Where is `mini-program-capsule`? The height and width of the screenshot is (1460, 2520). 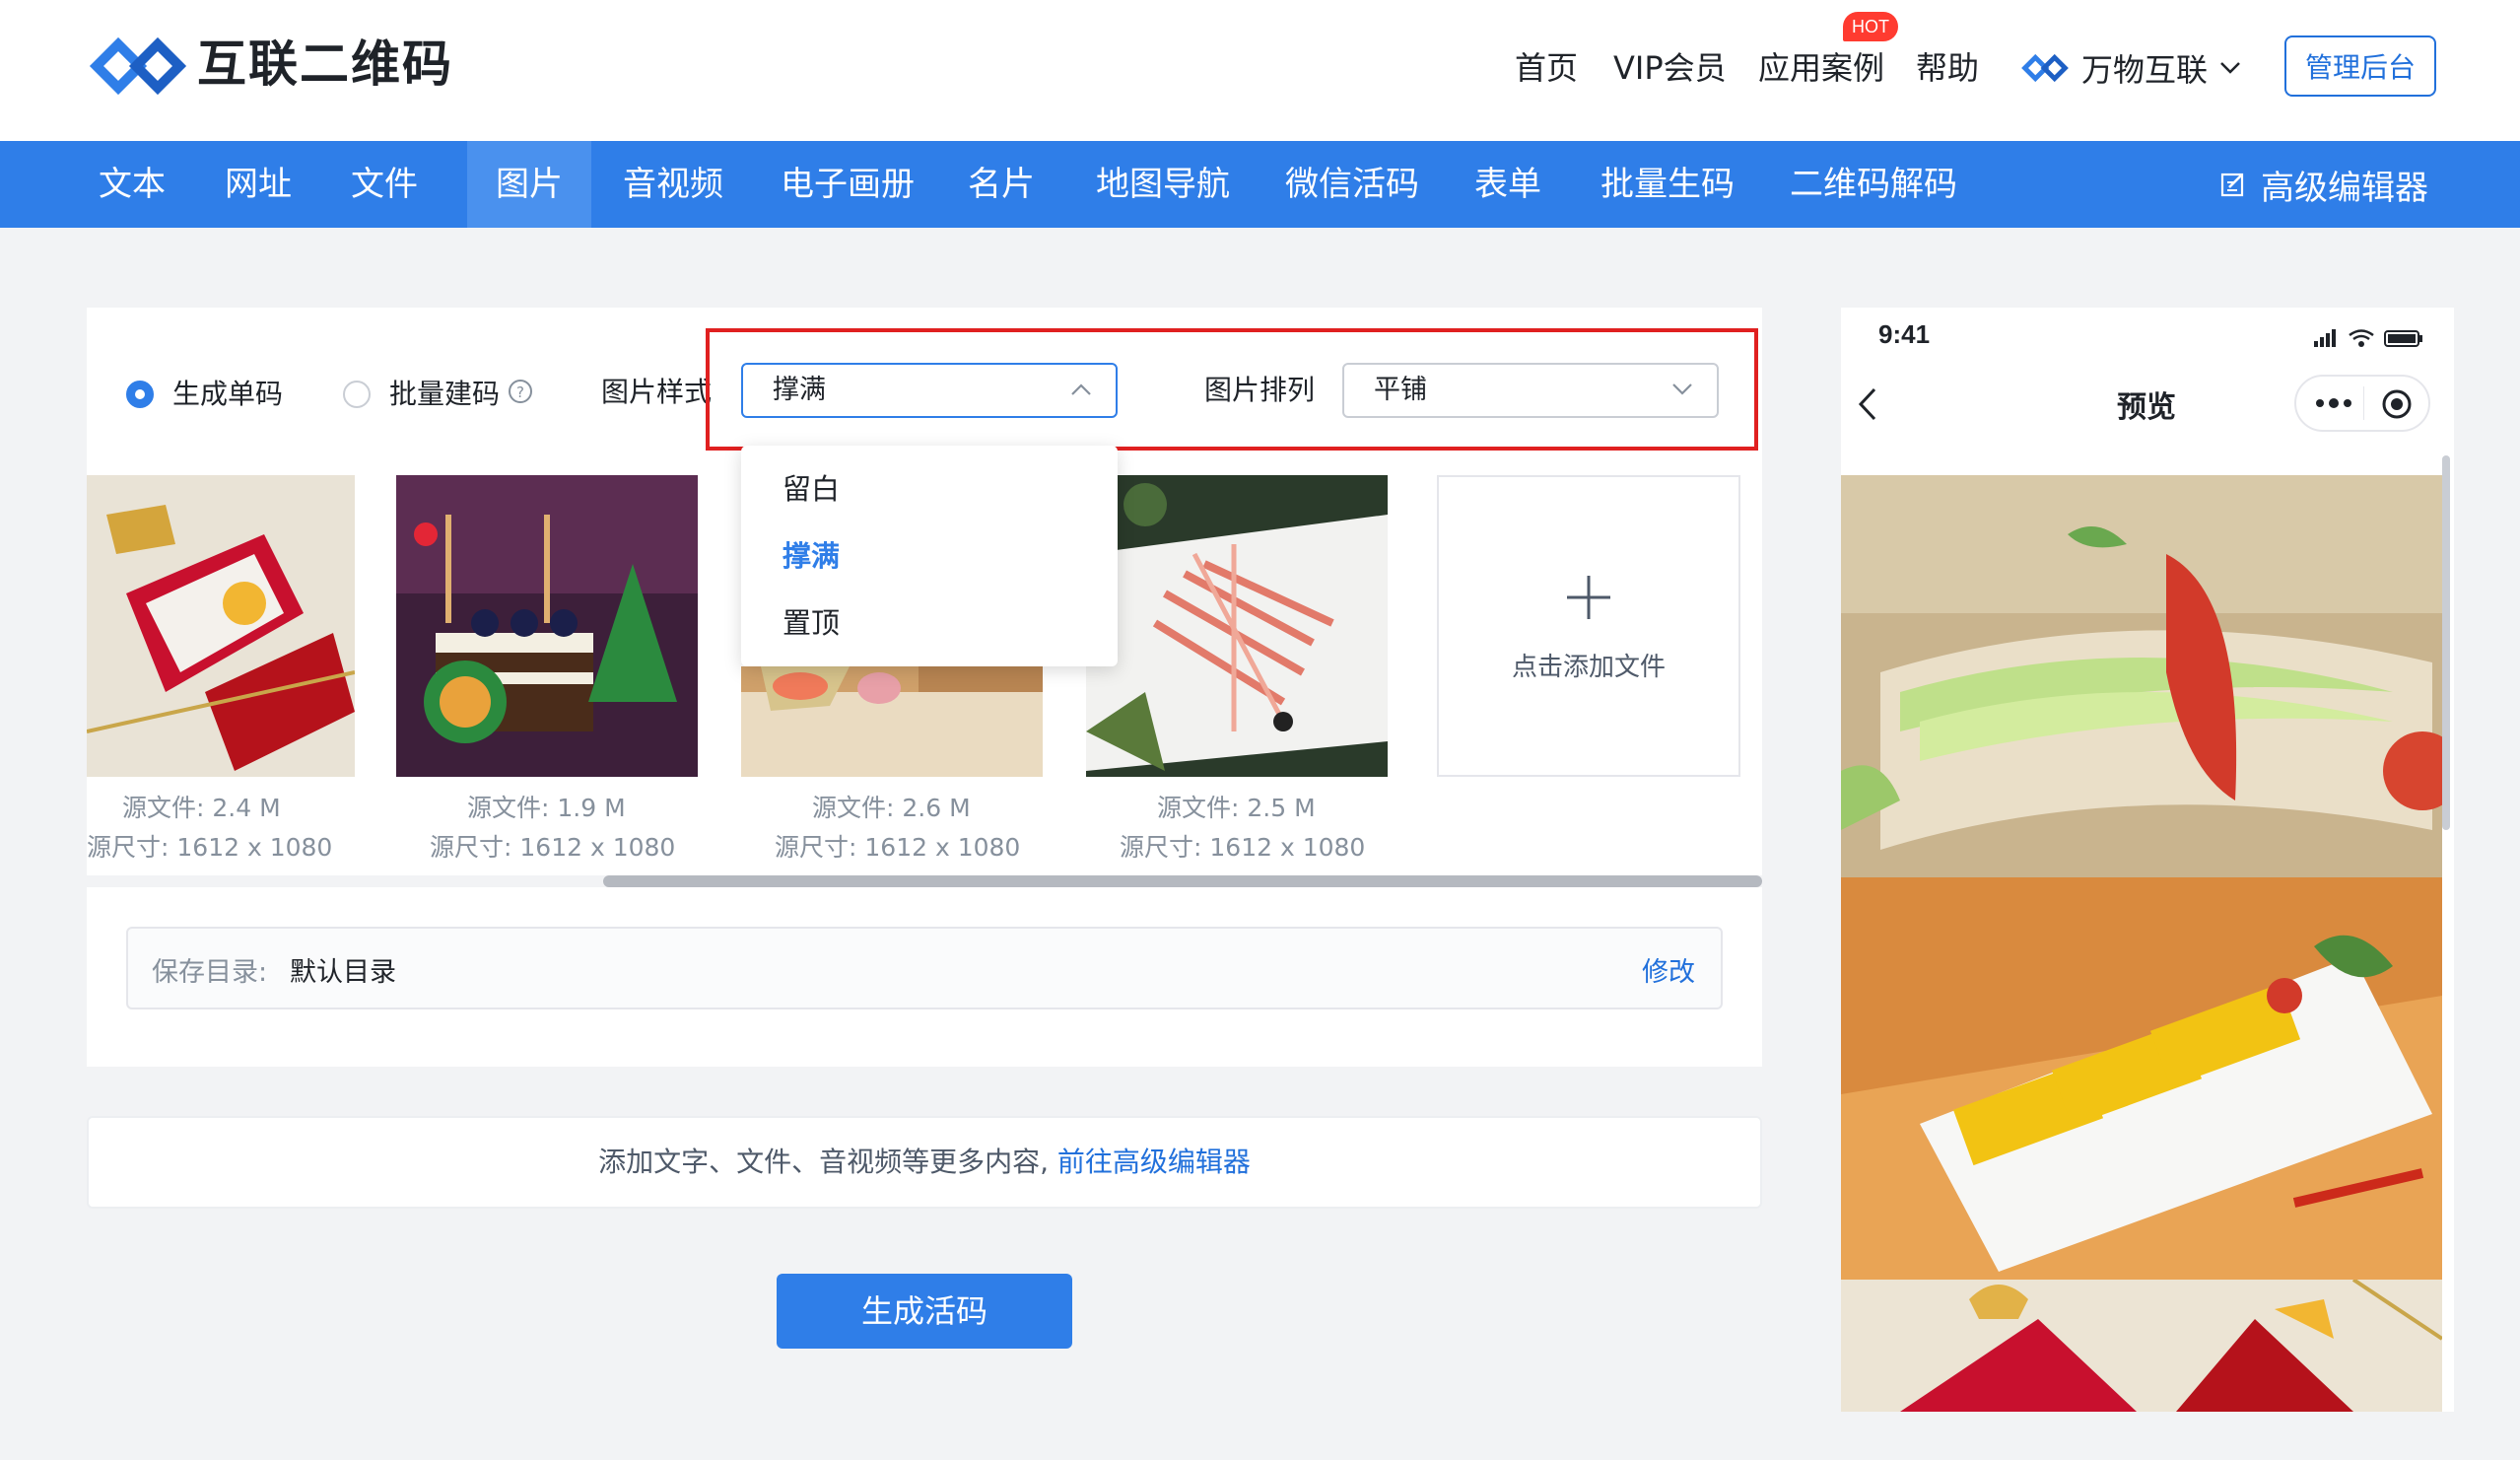
mini-program-capsule is located at coordinates (2362, 403).